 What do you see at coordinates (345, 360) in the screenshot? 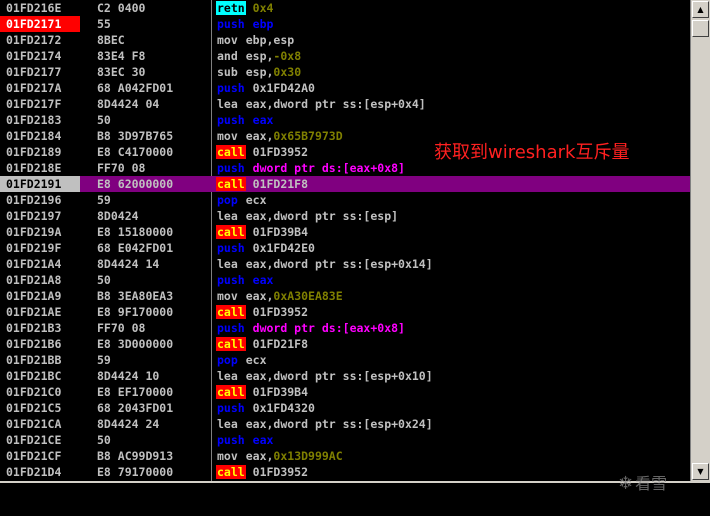
I see `disasm-row: 01FD21BB 59 pop ecx` at bounding box center [345, 360].